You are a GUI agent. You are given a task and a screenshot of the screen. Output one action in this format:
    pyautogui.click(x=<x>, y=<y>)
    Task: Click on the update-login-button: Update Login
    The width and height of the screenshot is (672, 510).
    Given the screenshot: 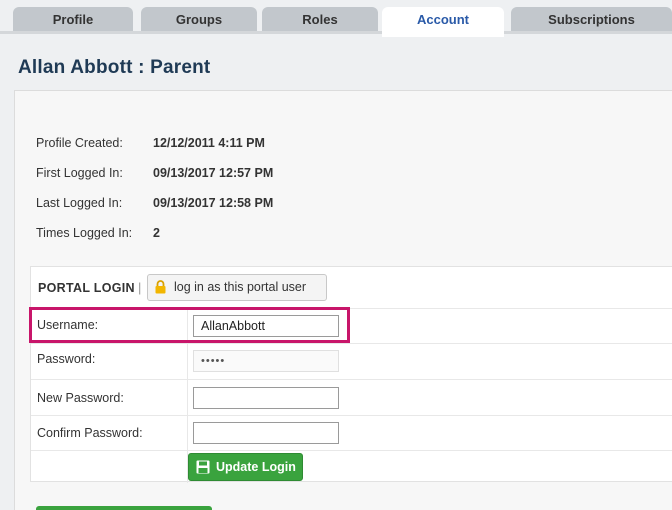 What is the action you would take?
    pyautogui.click(x=245, y=467)
    